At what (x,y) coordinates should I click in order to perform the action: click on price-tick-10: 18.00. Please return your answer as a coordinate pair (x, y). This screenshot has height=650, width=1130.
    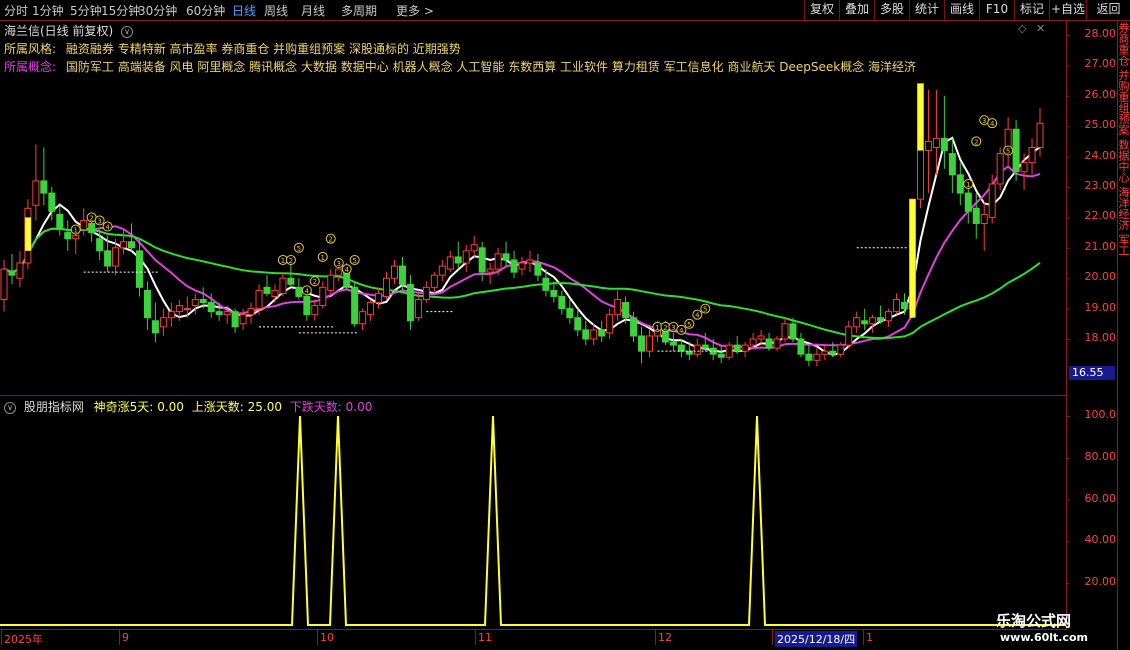
    Looking at the image, I should click on (1100, 337).